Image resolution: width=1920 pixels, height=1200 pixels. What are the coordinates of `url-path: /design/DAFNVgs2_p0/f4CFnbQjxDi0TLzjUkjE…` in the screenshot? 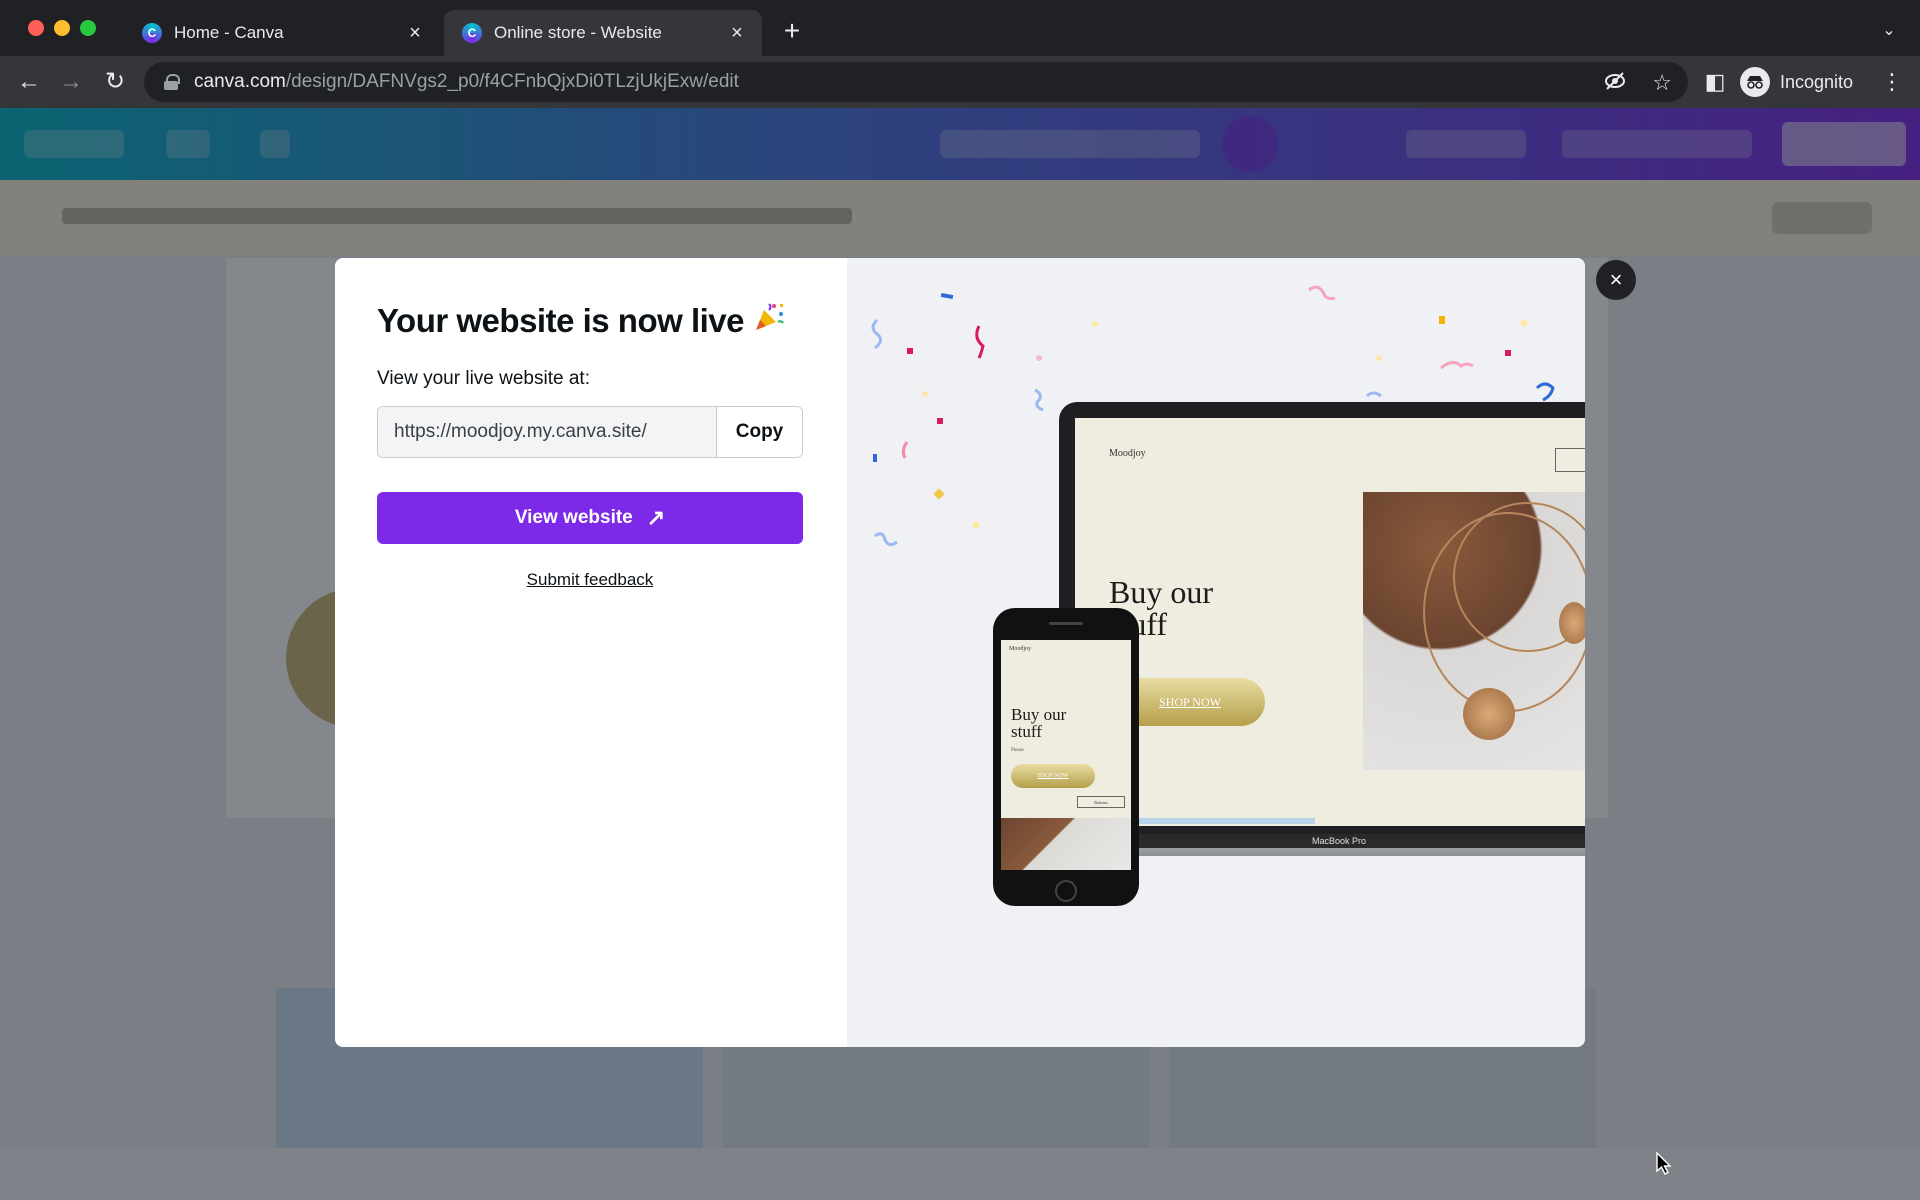 It's located at (512, 81).